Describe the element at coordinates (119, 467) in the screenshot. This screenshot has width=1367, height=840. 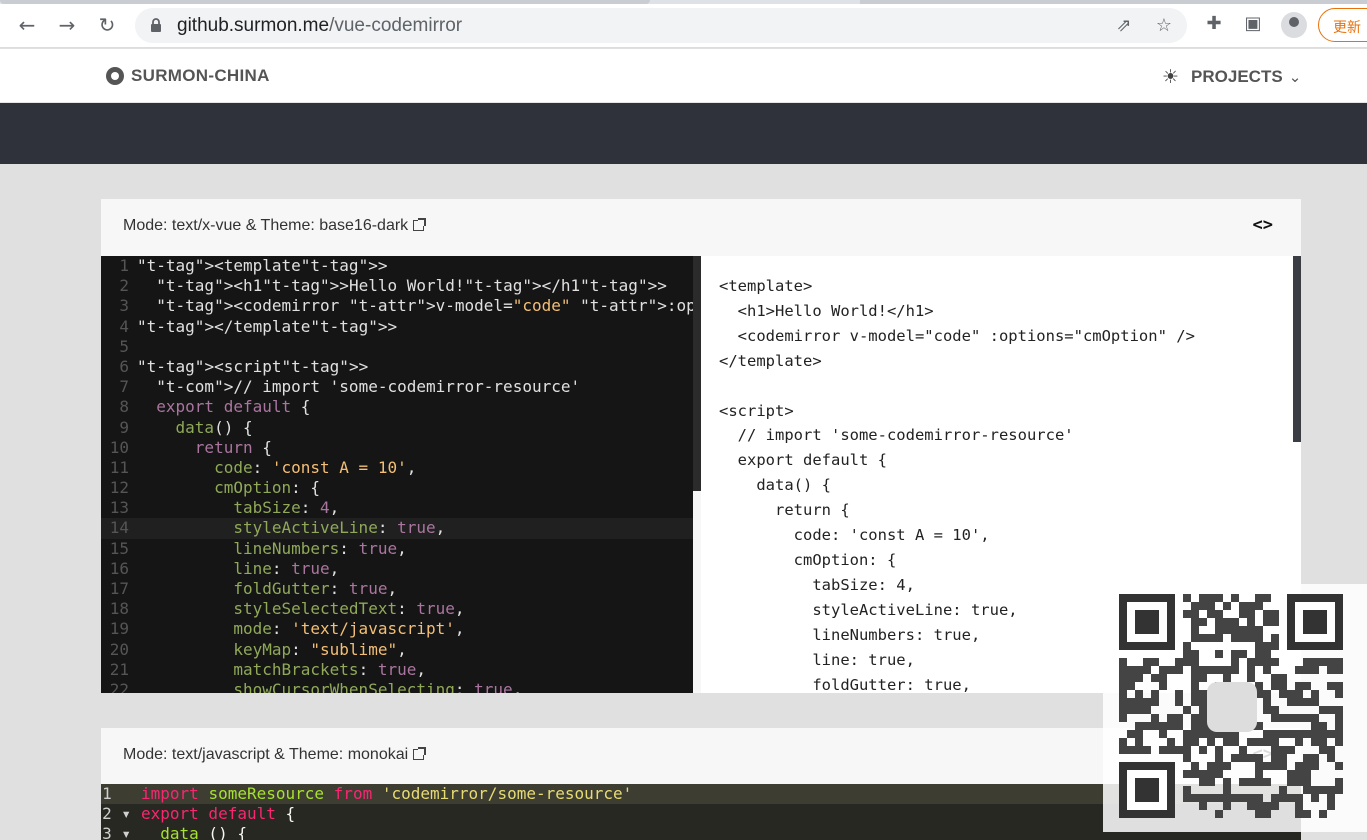
I see `line-number: 11` at that location.